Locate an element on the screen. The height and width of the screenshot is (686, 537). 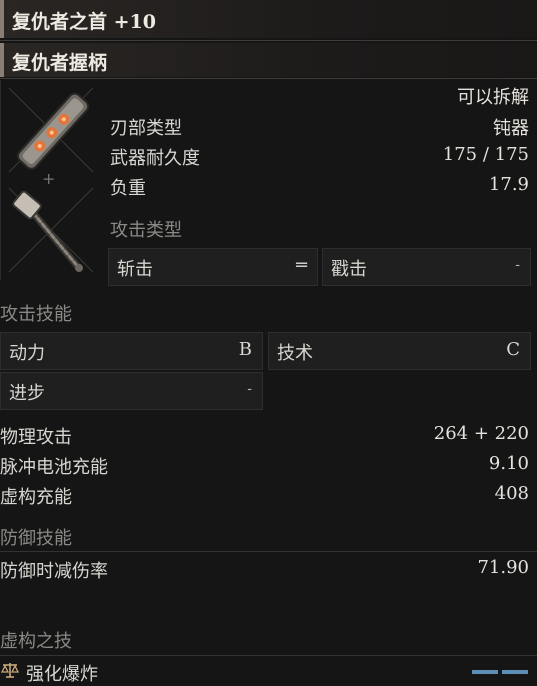
handle-title: 复仇者握柄 is located at coordinates (60, 63).